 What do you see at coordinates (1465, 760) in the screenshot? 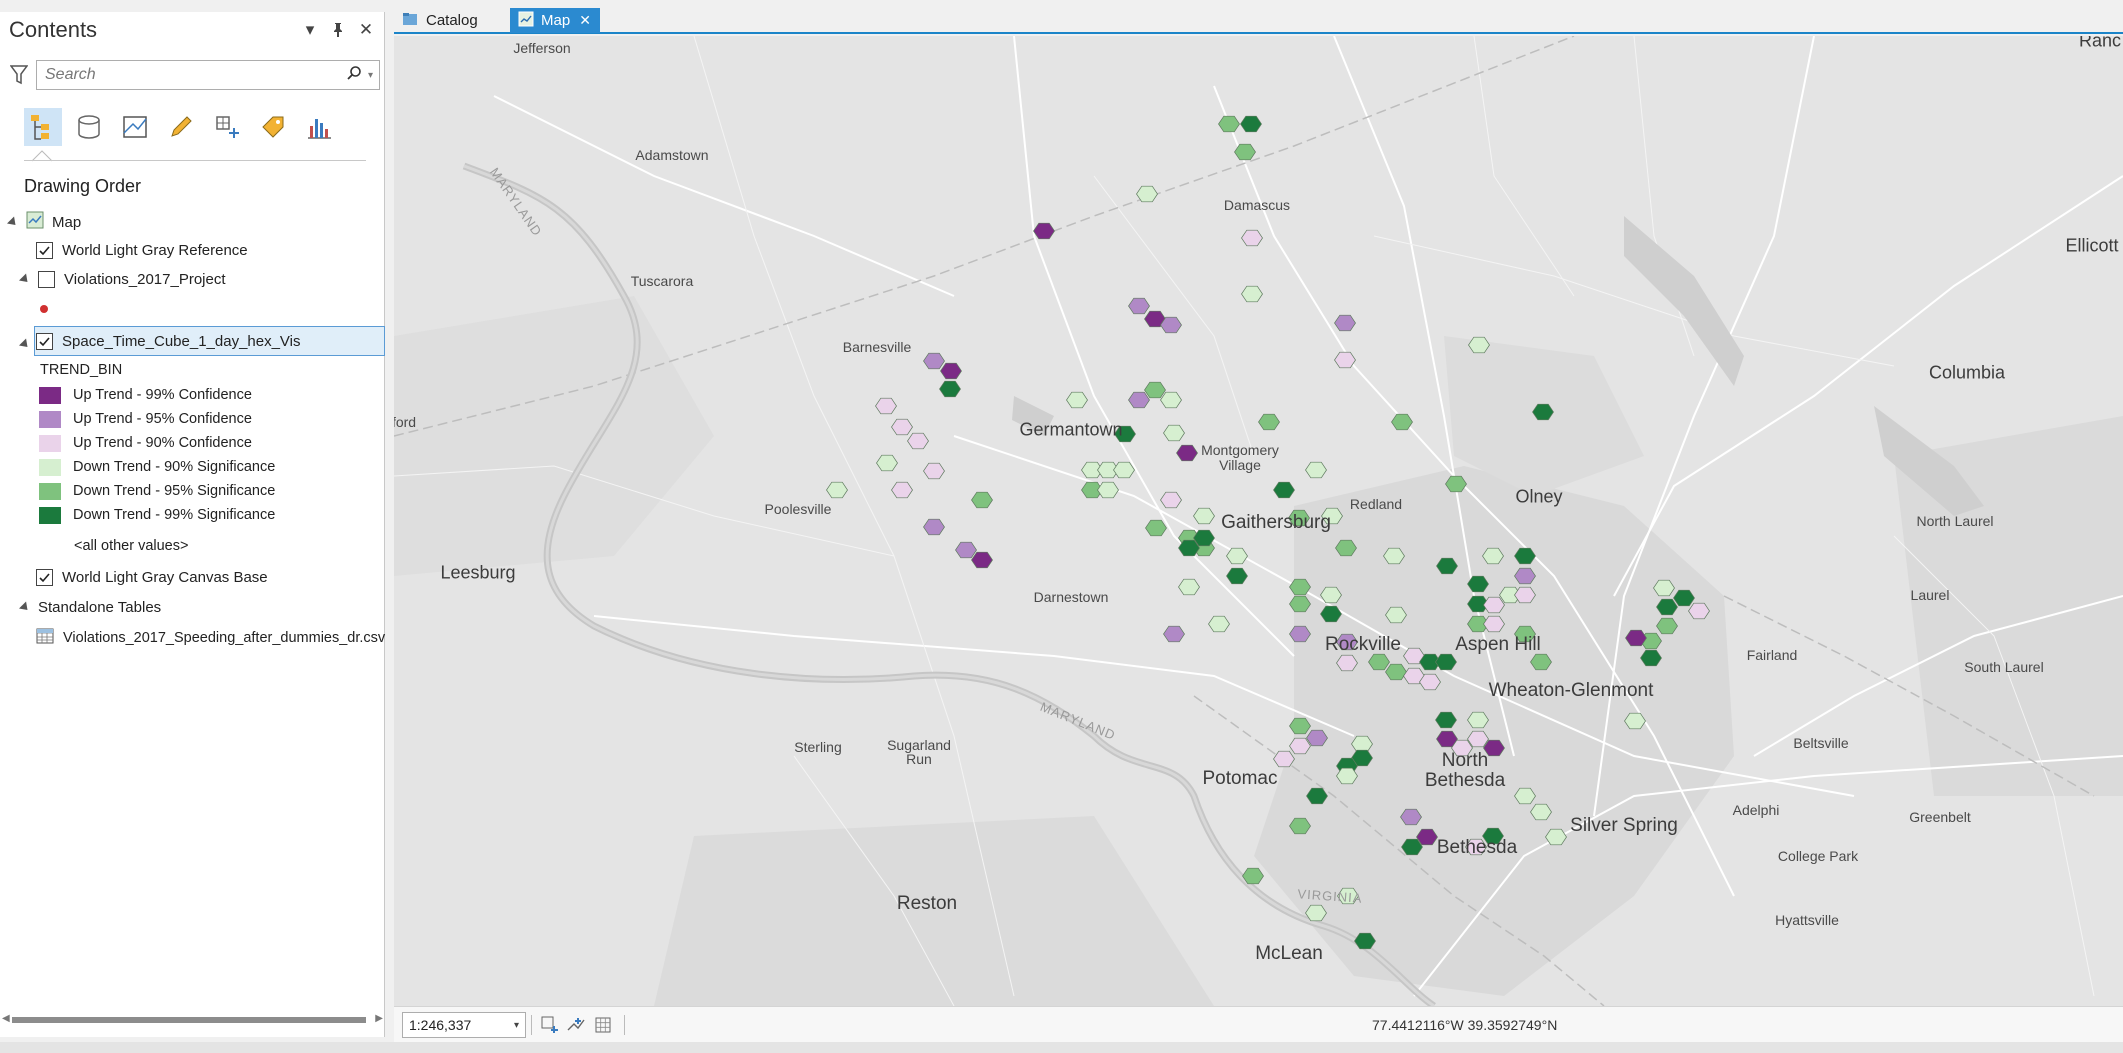
I see `place-label: North` at bounding box center [1465, 760].